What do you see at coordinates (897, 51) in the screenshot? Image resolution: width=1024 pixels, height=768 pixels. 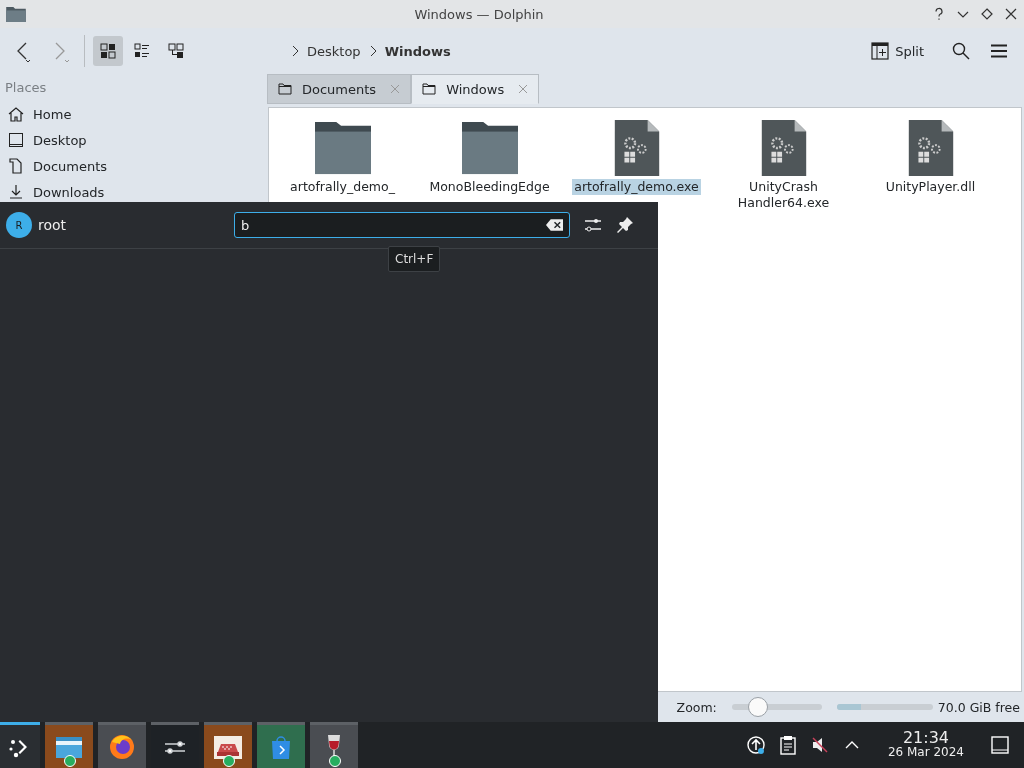 I see `split-button: Split` at bounding box center [897, 51].